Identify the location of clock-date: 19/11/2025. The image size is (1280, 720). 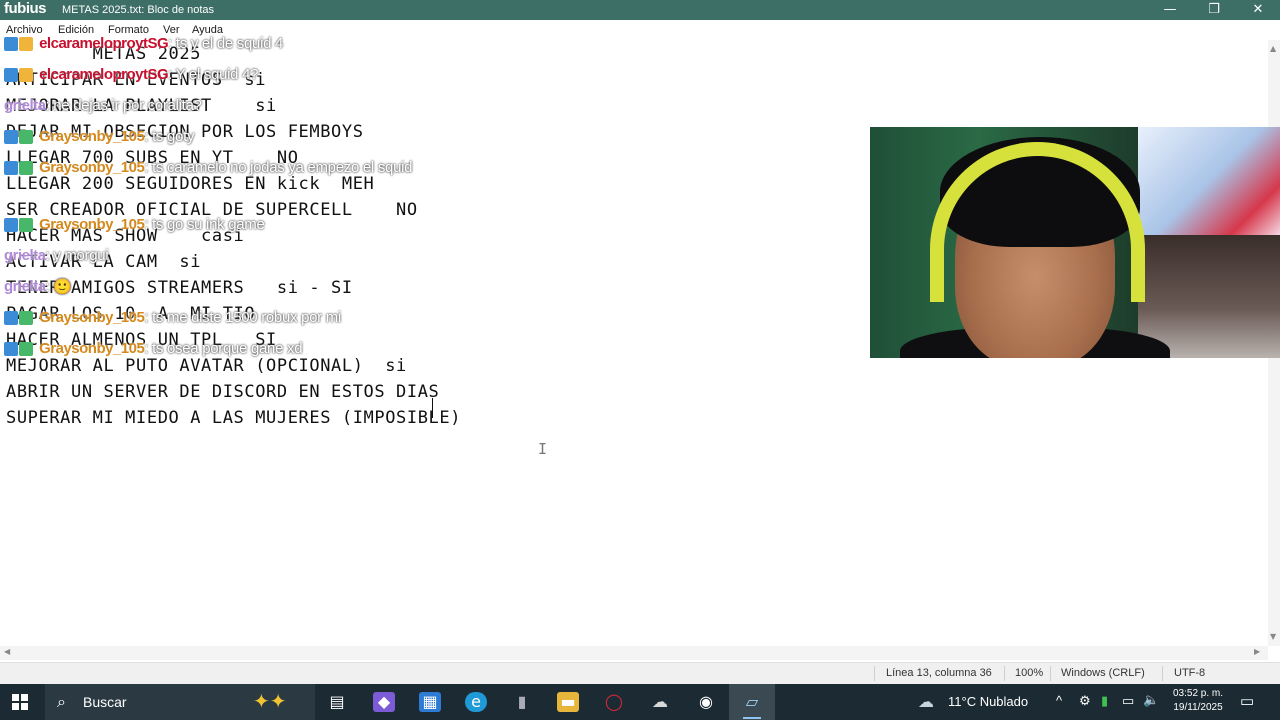
(1198, 707).